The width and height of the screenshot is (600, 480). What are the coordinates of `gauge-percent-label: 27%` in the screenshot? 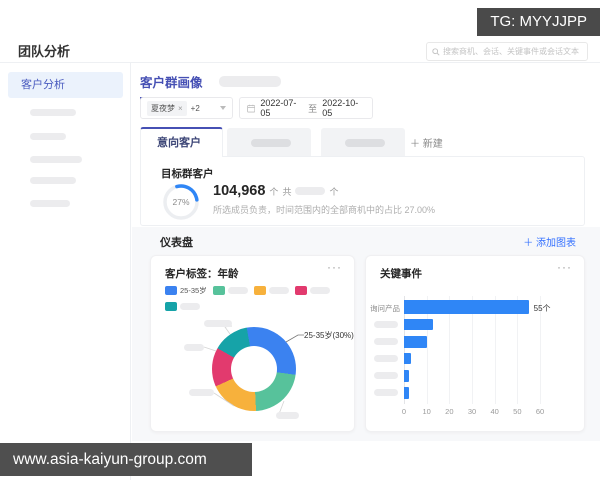 It's located at (181, 202).